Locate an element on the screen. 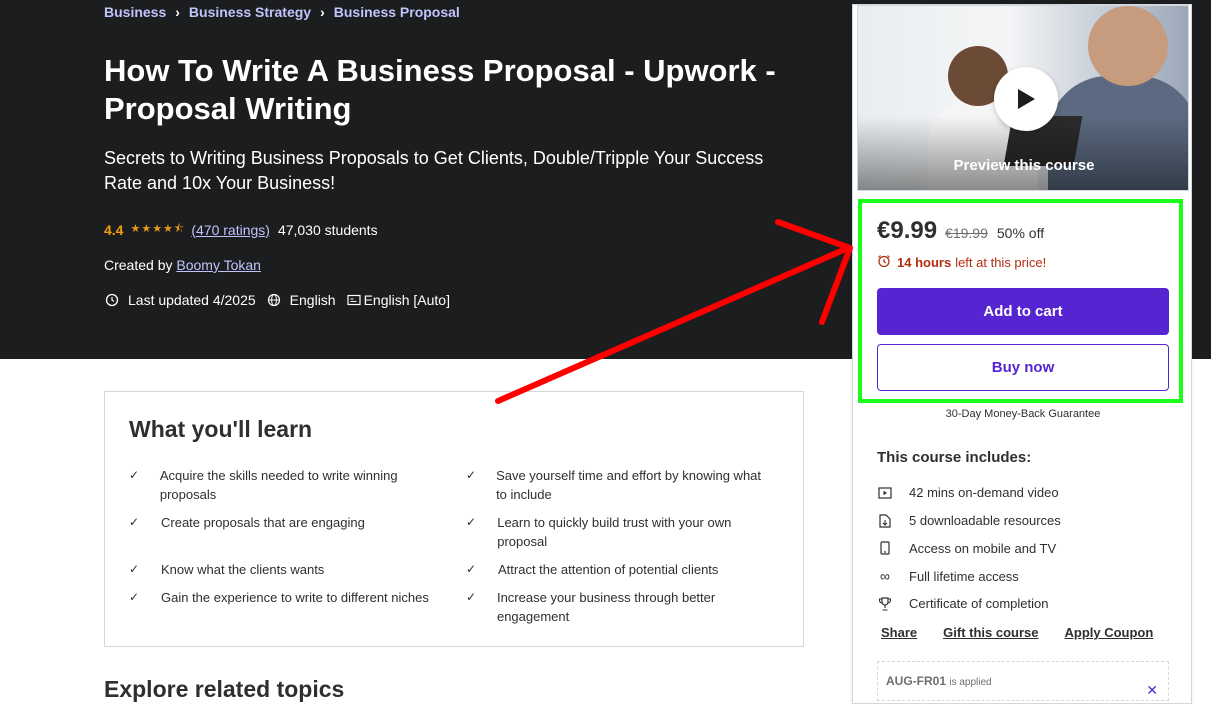 The width and height of the screenshot is (1211, 704). last-updated: Last updated 4/2025 is located at coordinates (192, 300).